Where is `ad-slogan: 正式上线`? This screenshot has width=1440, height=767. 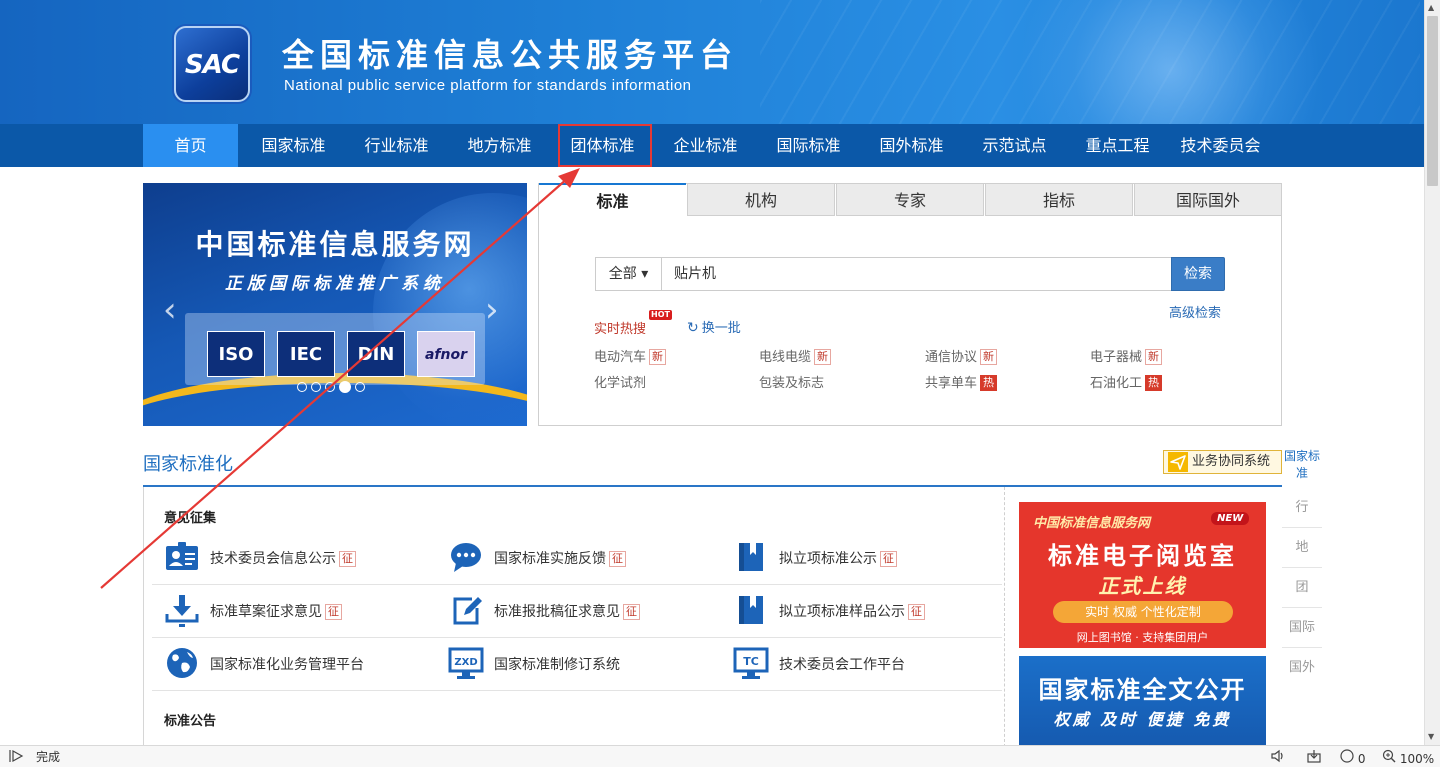 ad-slogan: 正式上线 is located at coordinates (1142, 586).